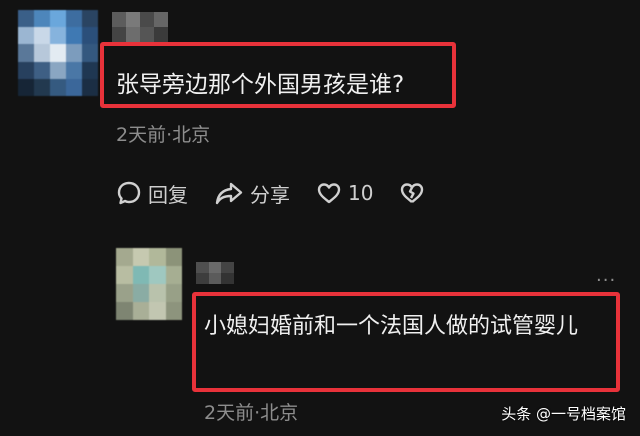 Image resolution: width=640 pixels, height=436 pixels. What do you see at coordinates (129, 193) in the screenshot?
I see `comment-bubble-icon` at bounding box center [129, 193].